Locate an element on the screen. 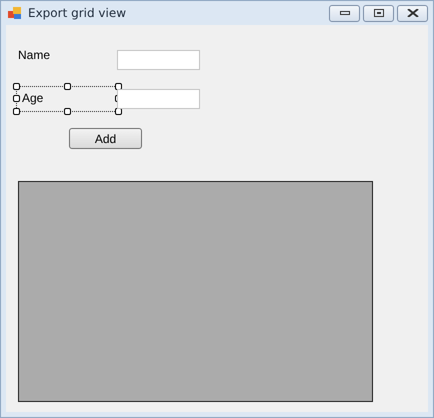  window-title: Export grid view is located at coordinates (77, 13).